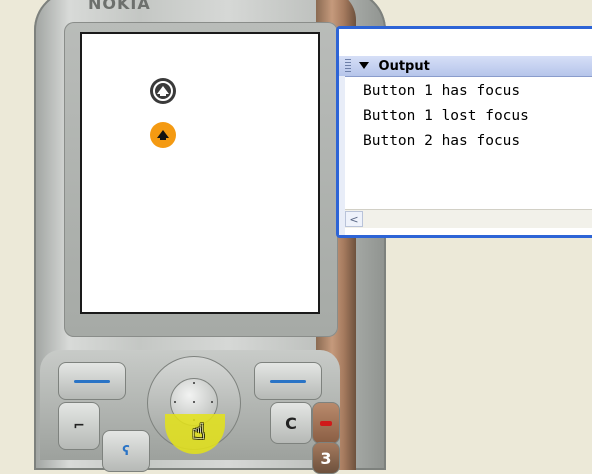  Describe the element at coordinates (190, 412) in the screenshot. I see `phone-keypad: ⌐ ʕ ☝ C 3` at that location.